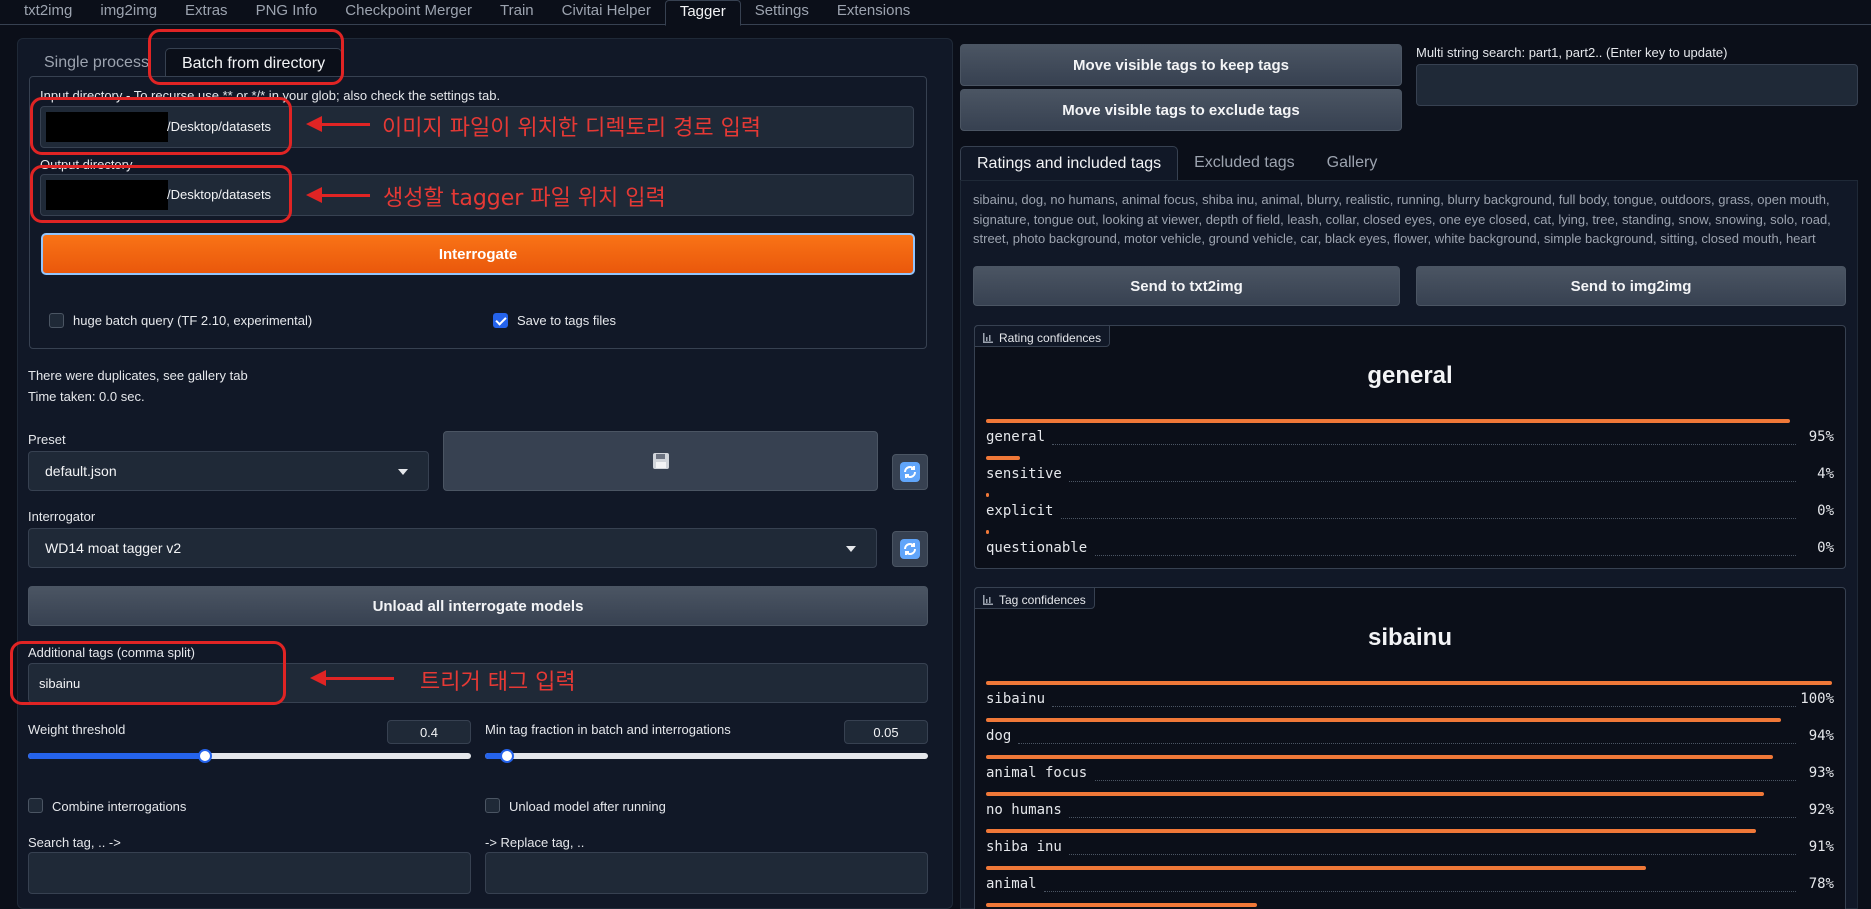  What do you see at coordinates (1821, 437) in the screenshot?
I see `confidence-percent: 95%` at bounding box center [1821, 437].